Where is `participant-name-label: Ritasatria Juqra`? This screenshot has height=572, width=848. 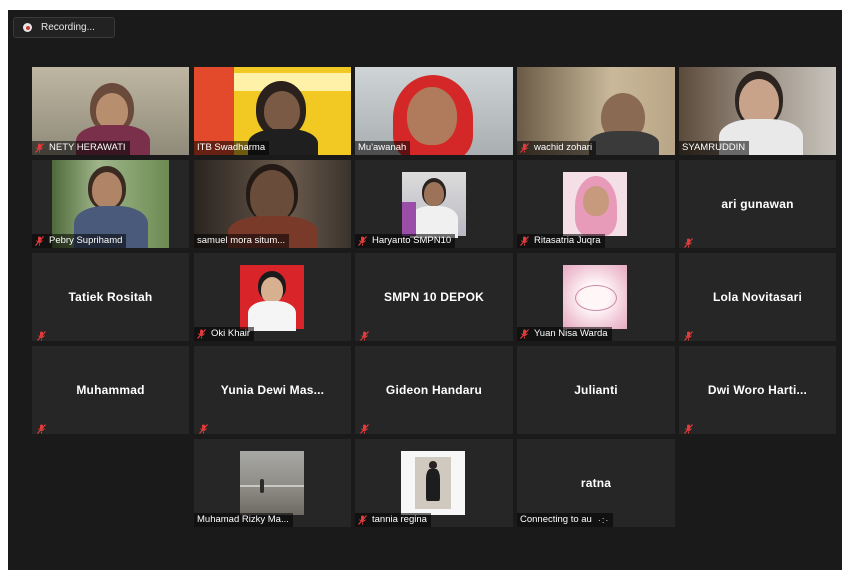
participant-name-label: Ritasatria Juqra is located at coordinates (561, 241).